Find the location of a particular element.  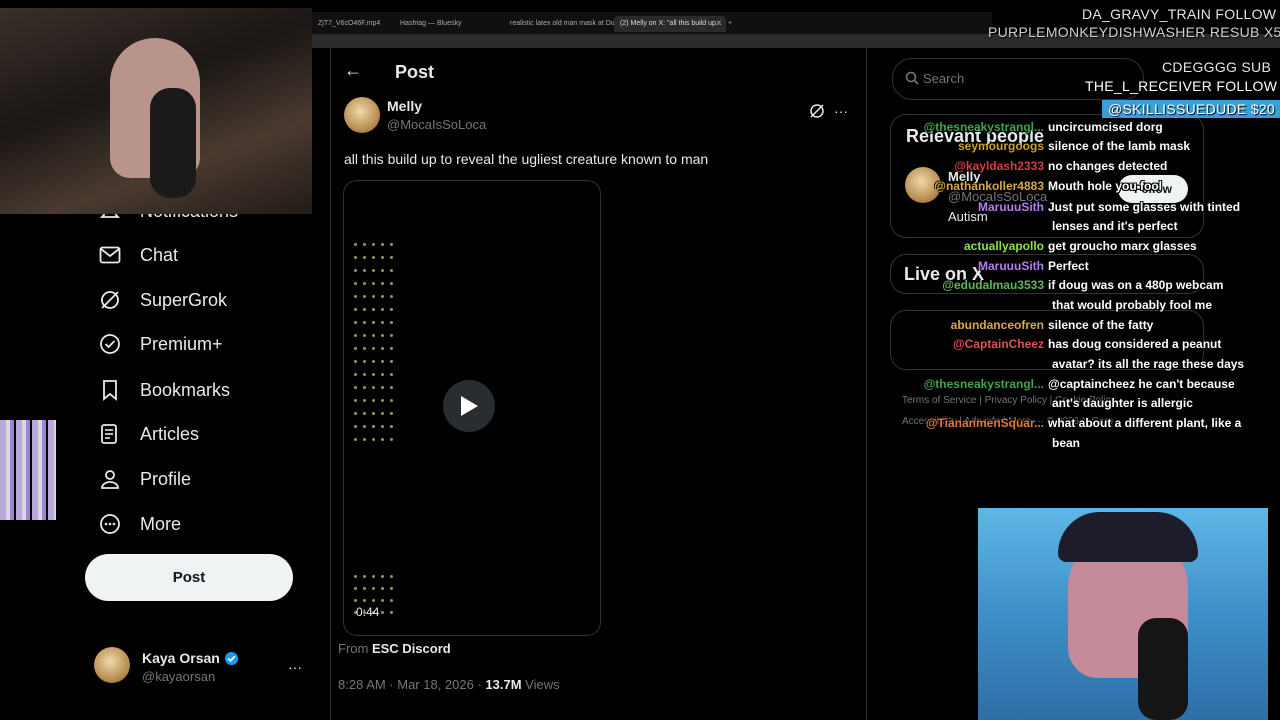

views-label: Views is located at coordinates (540, 684).